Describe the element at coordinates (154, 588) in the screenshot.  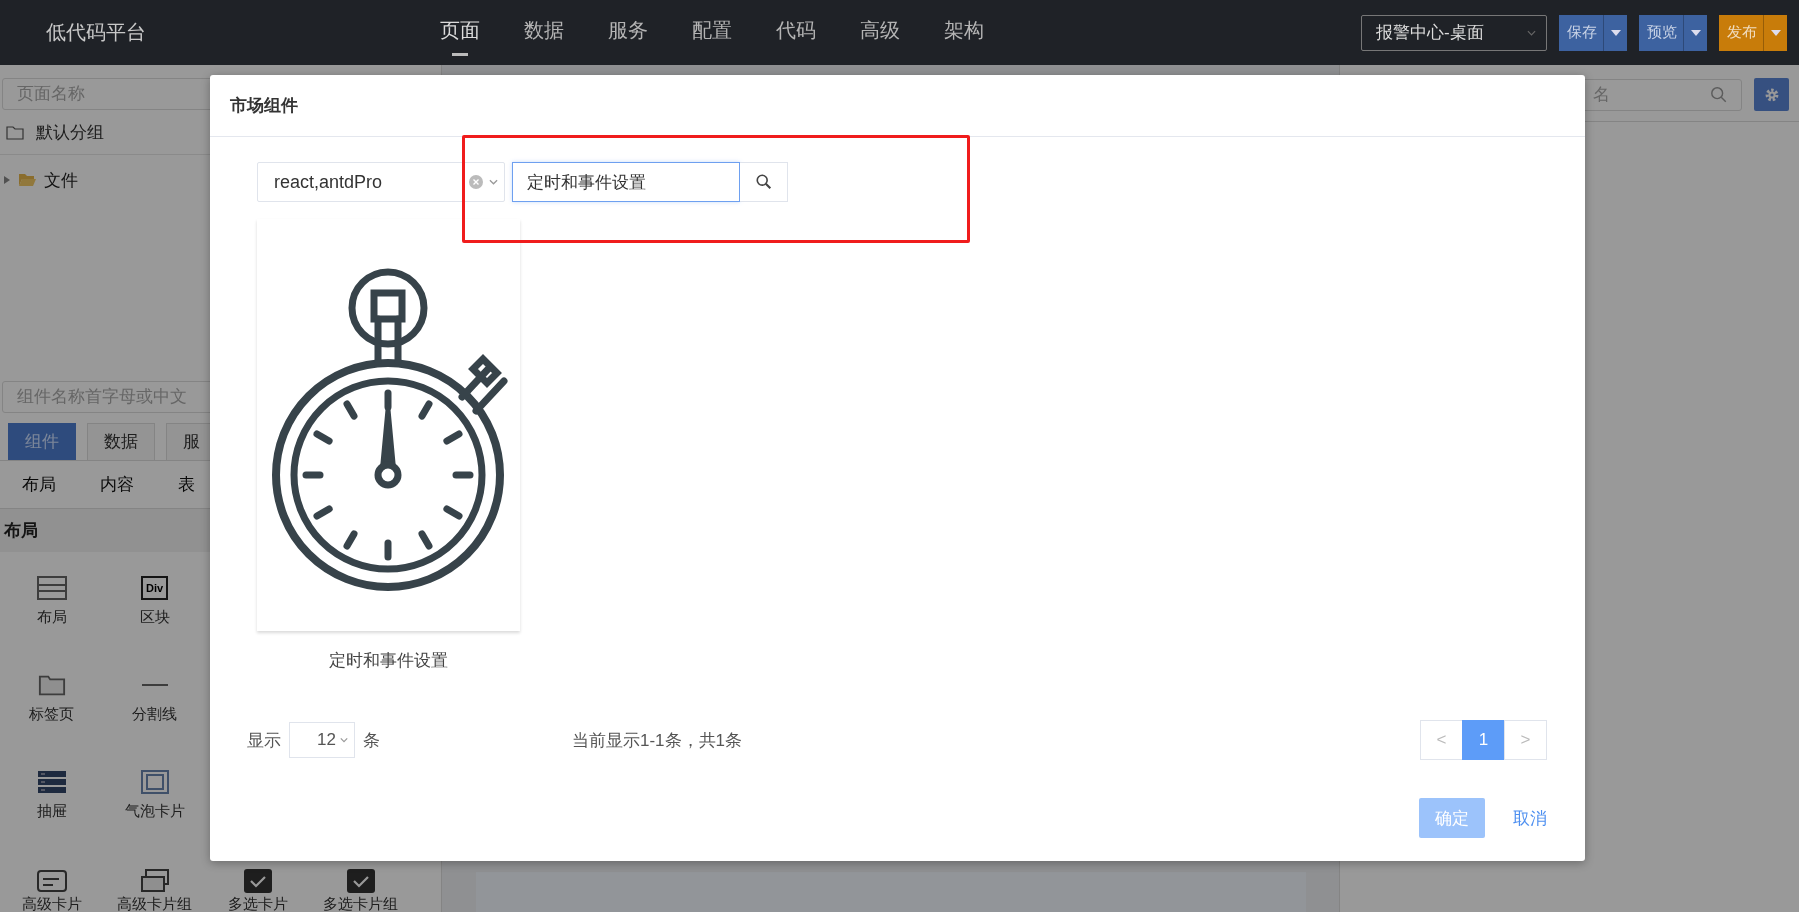
I see `div-icon: Div` at that location.